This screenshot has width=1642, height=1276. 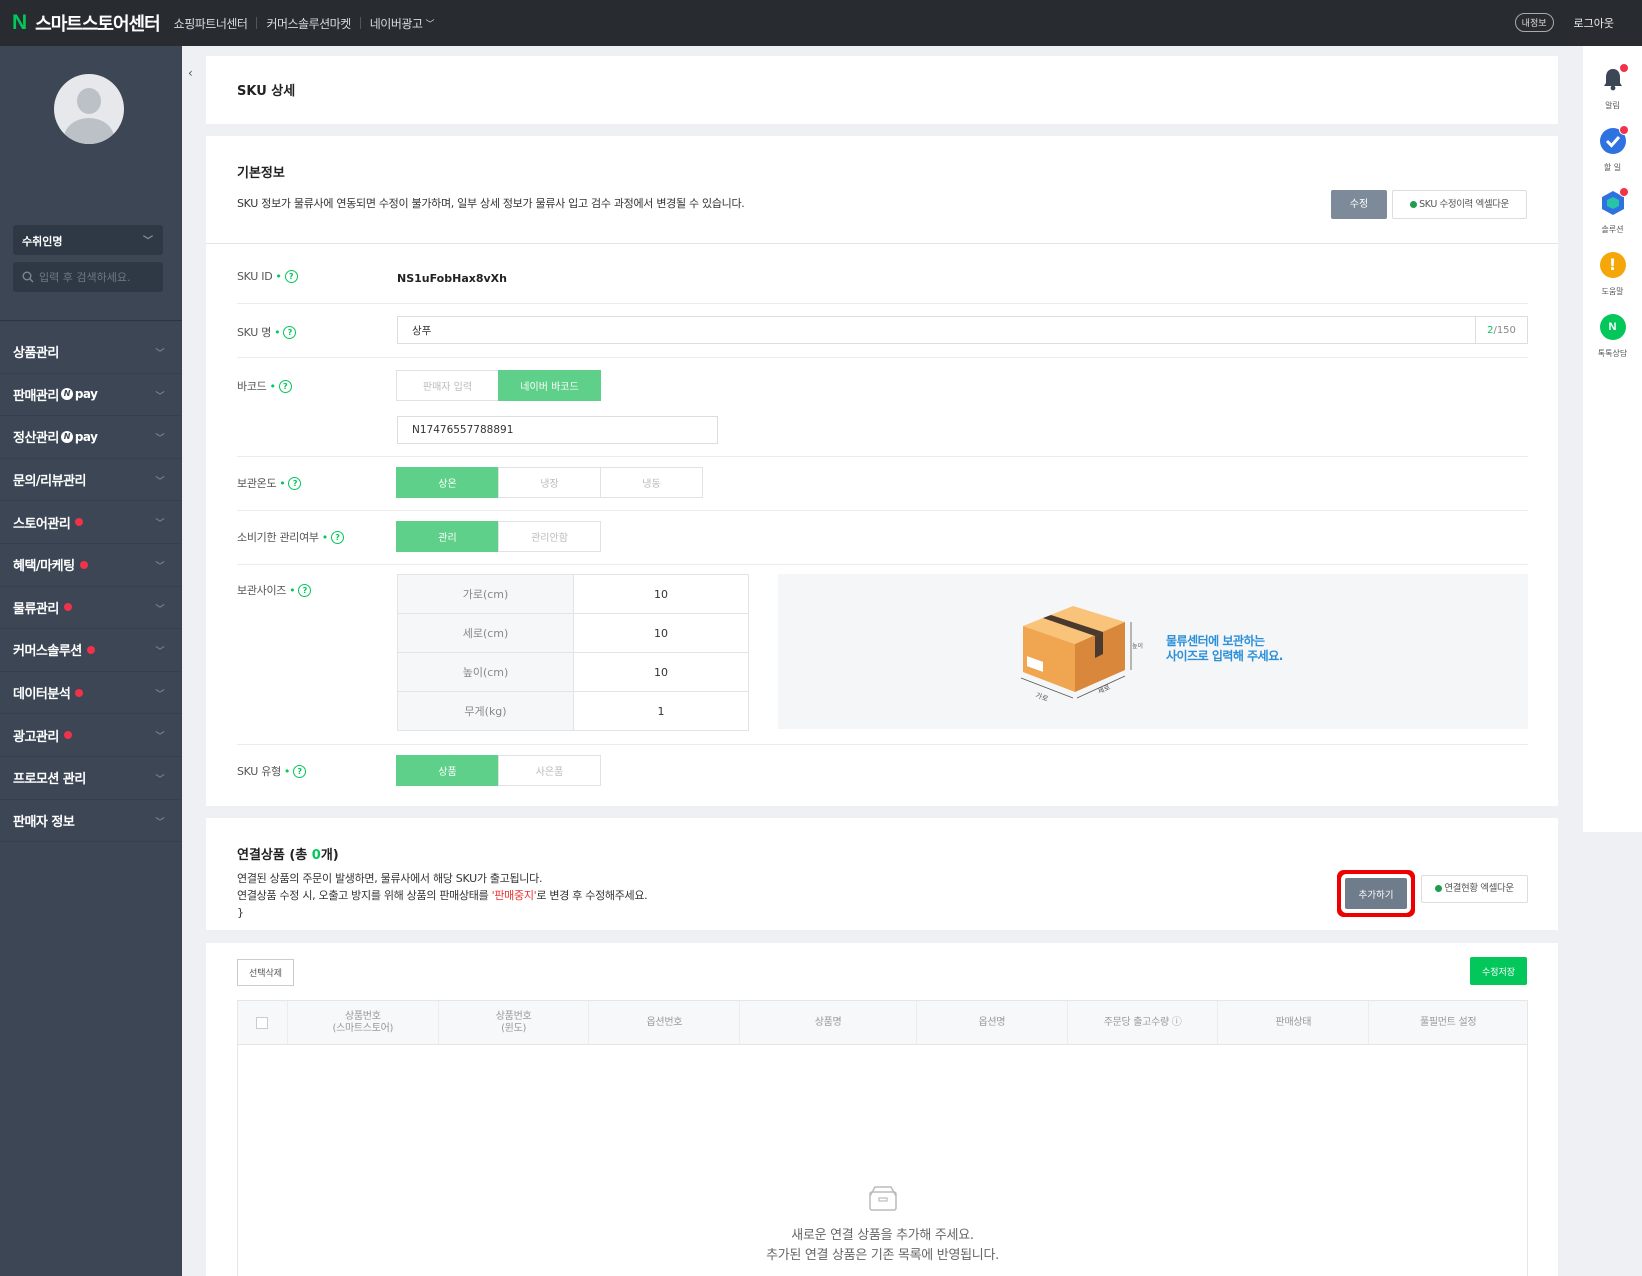 I want to click on sidebar-item-label: 데이터분석, so click(x=42, y=695).